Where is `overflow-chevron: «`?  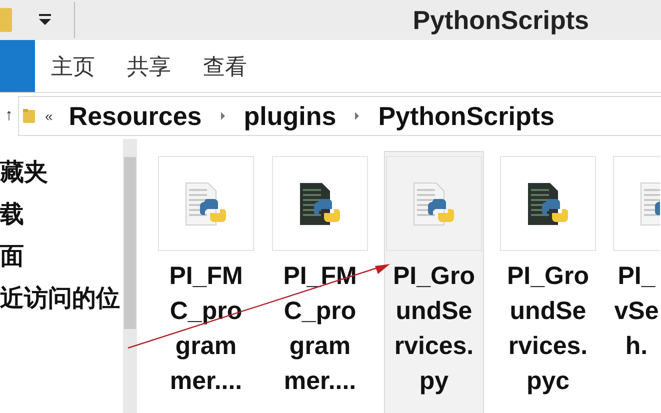 overflow-chevron: « is located at coordinates (49, 116).